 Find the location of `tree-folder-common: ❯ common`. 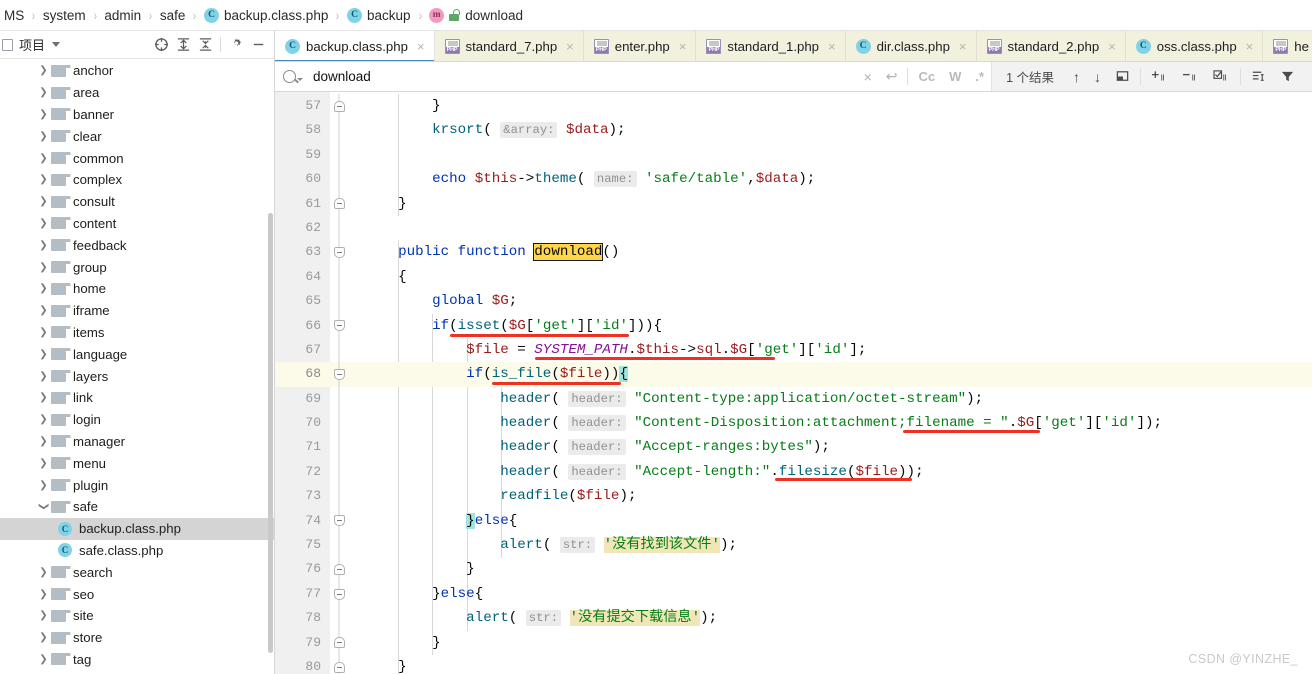

tree-folder-common: ❯ common is located at coordinates (137, 158).